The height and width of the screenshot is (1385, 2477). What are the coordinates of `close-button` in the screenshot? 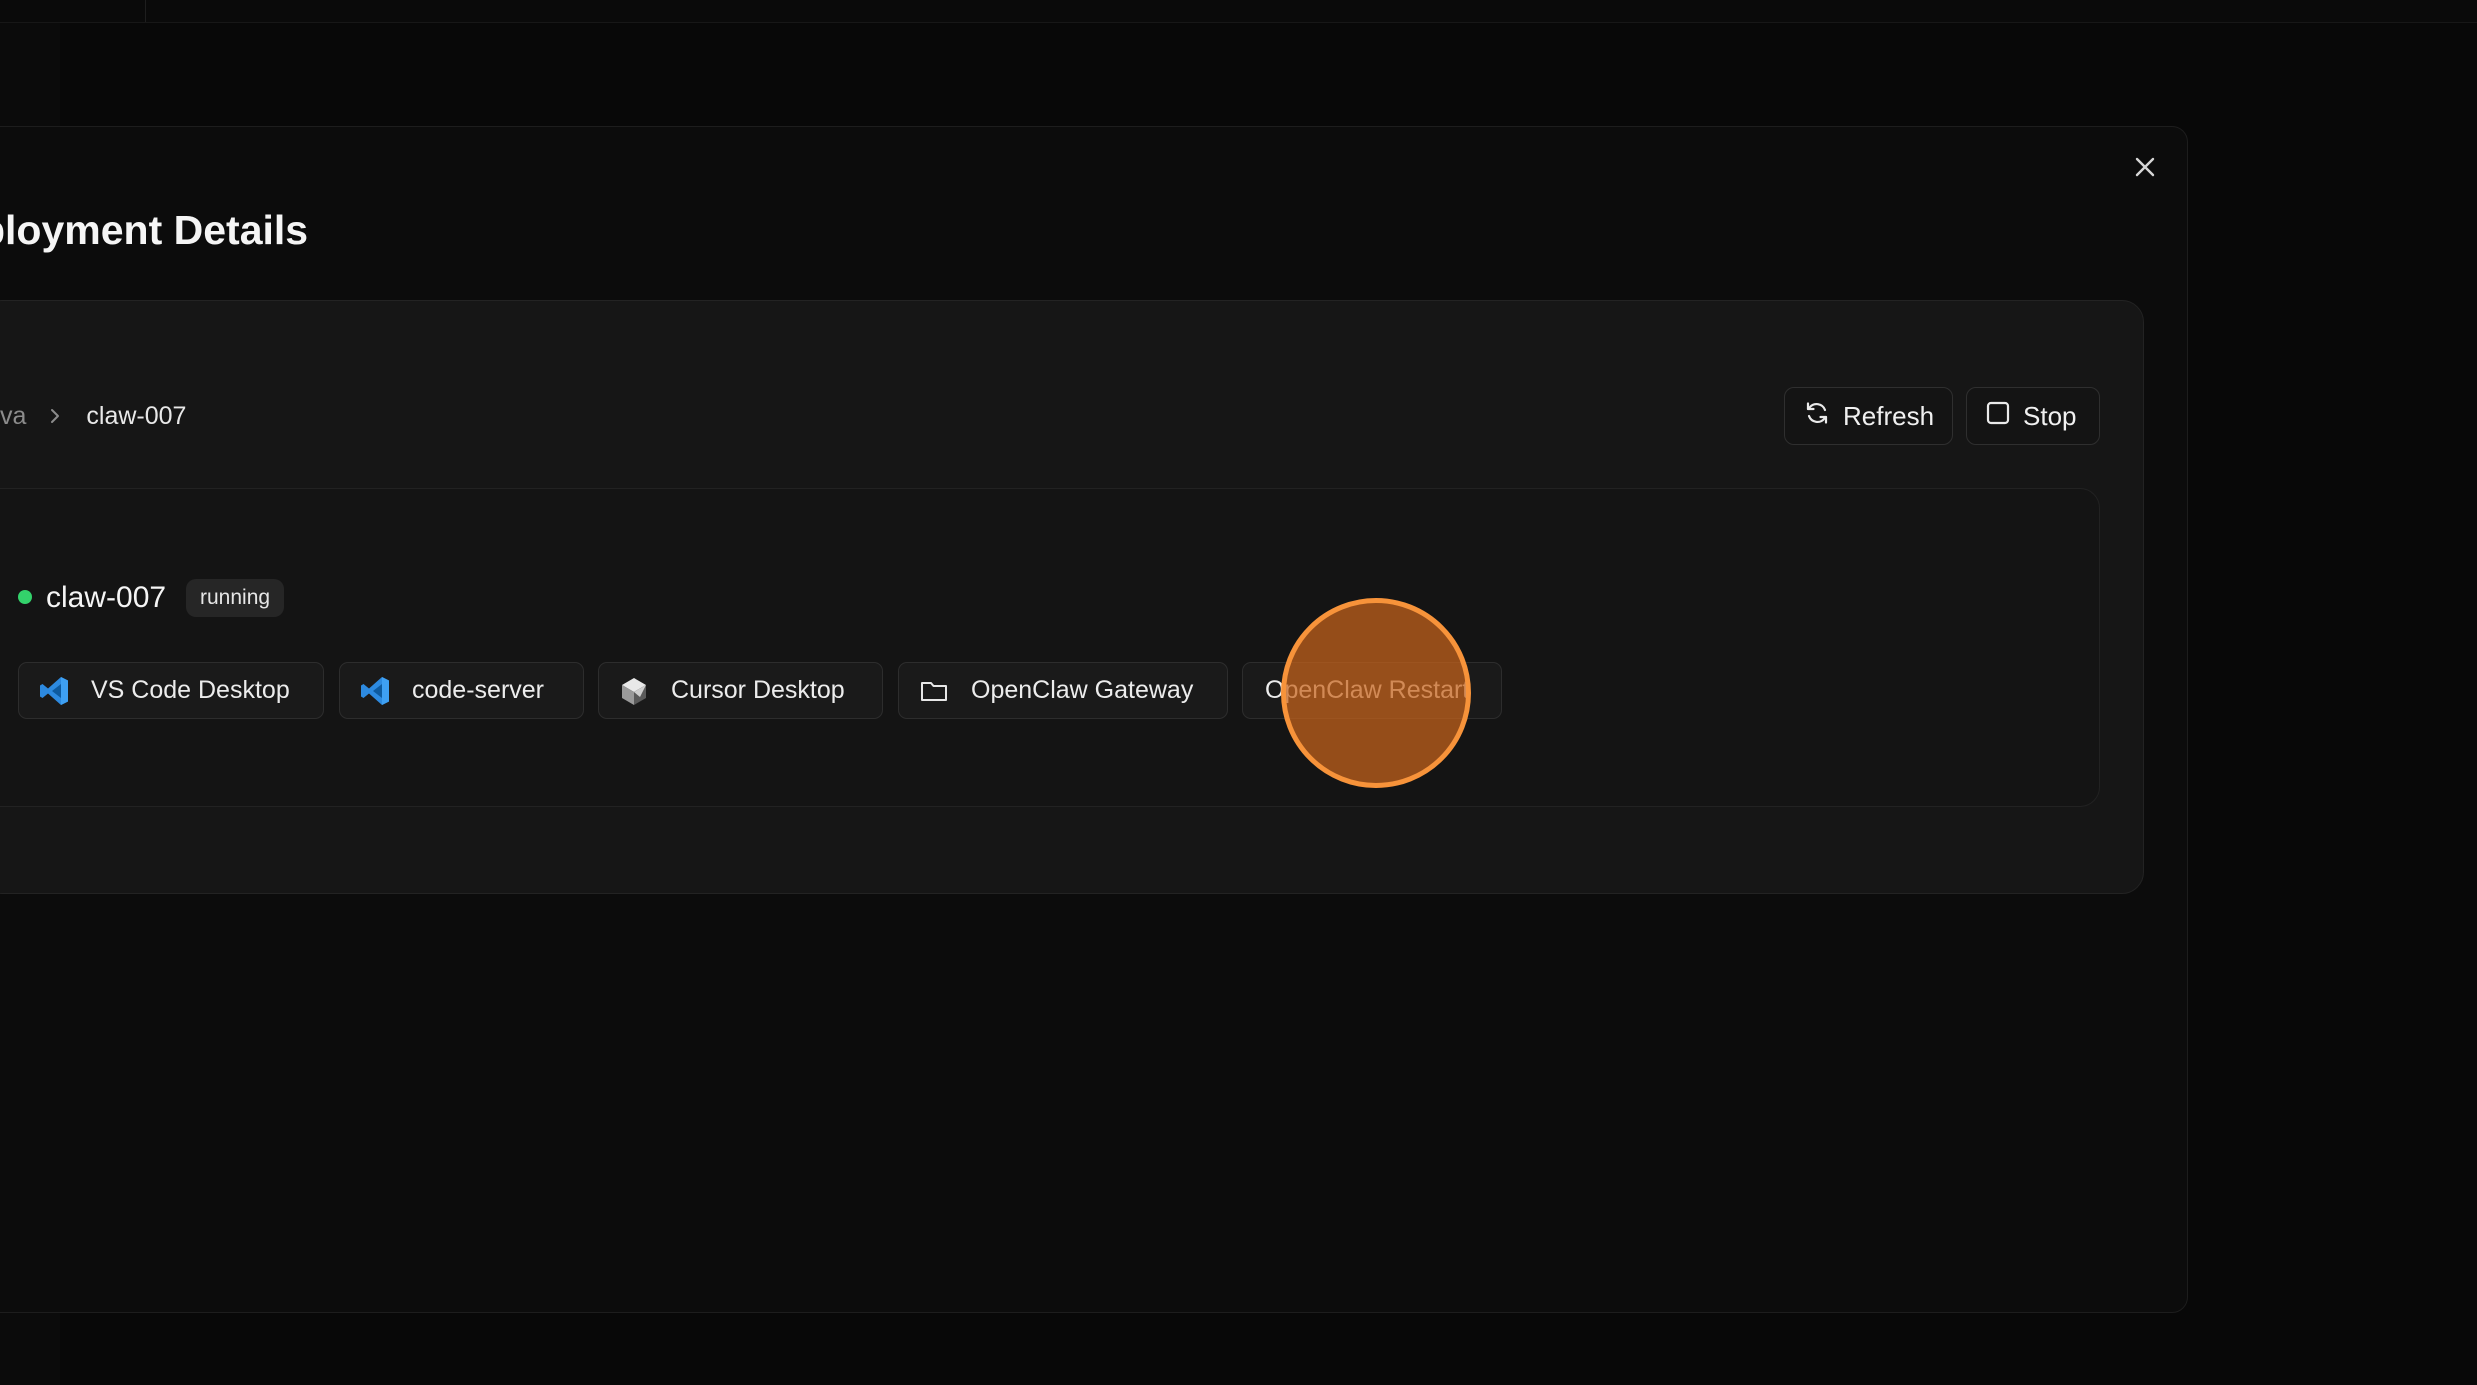 It's located at (2145, 169).